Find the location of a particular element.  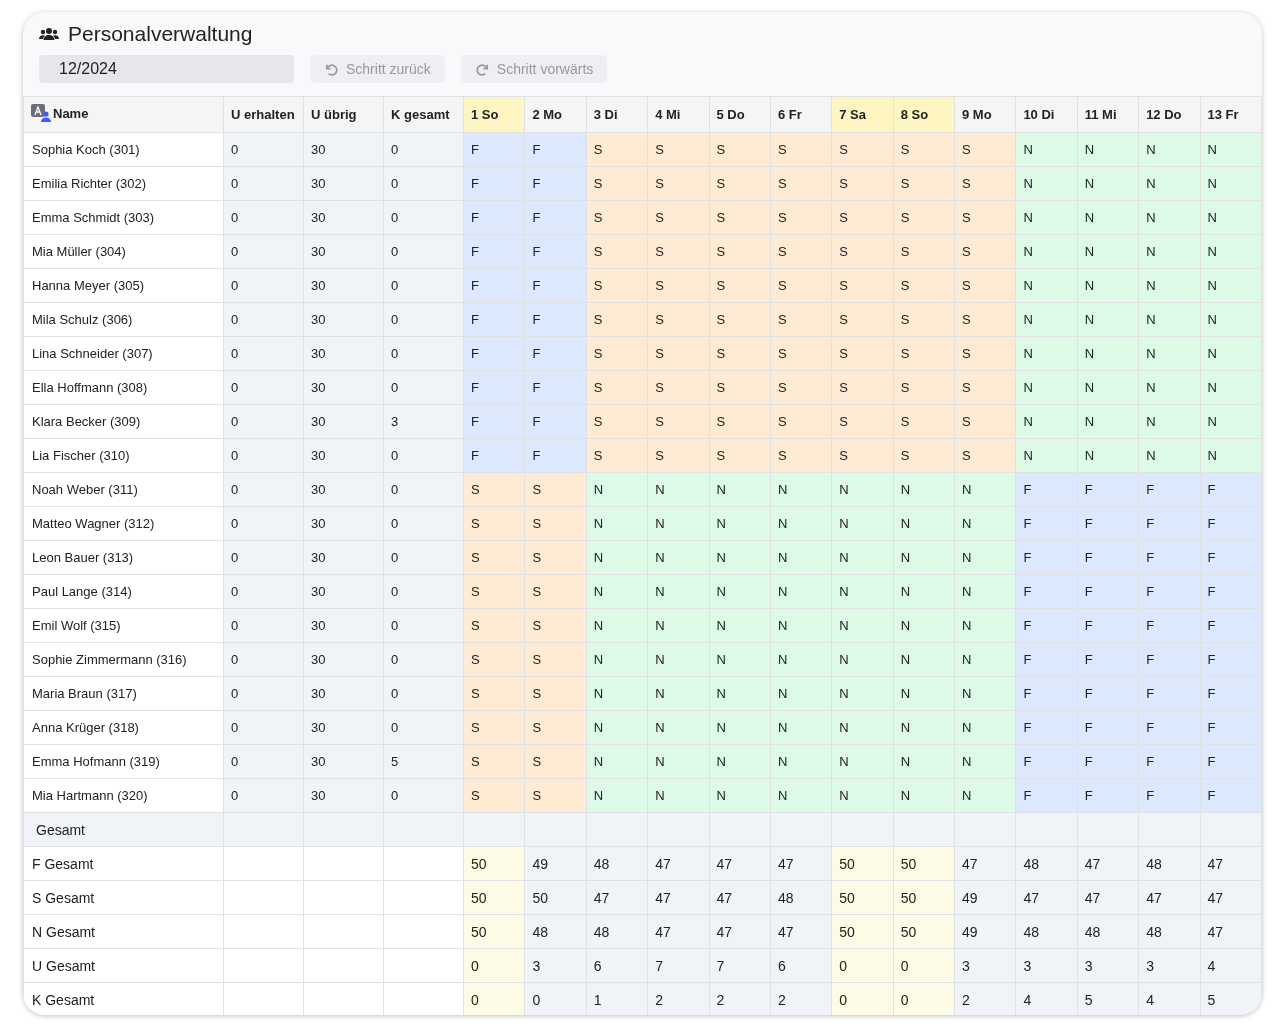

day-header: 11 Mi is located at coordinates (1108, 114).